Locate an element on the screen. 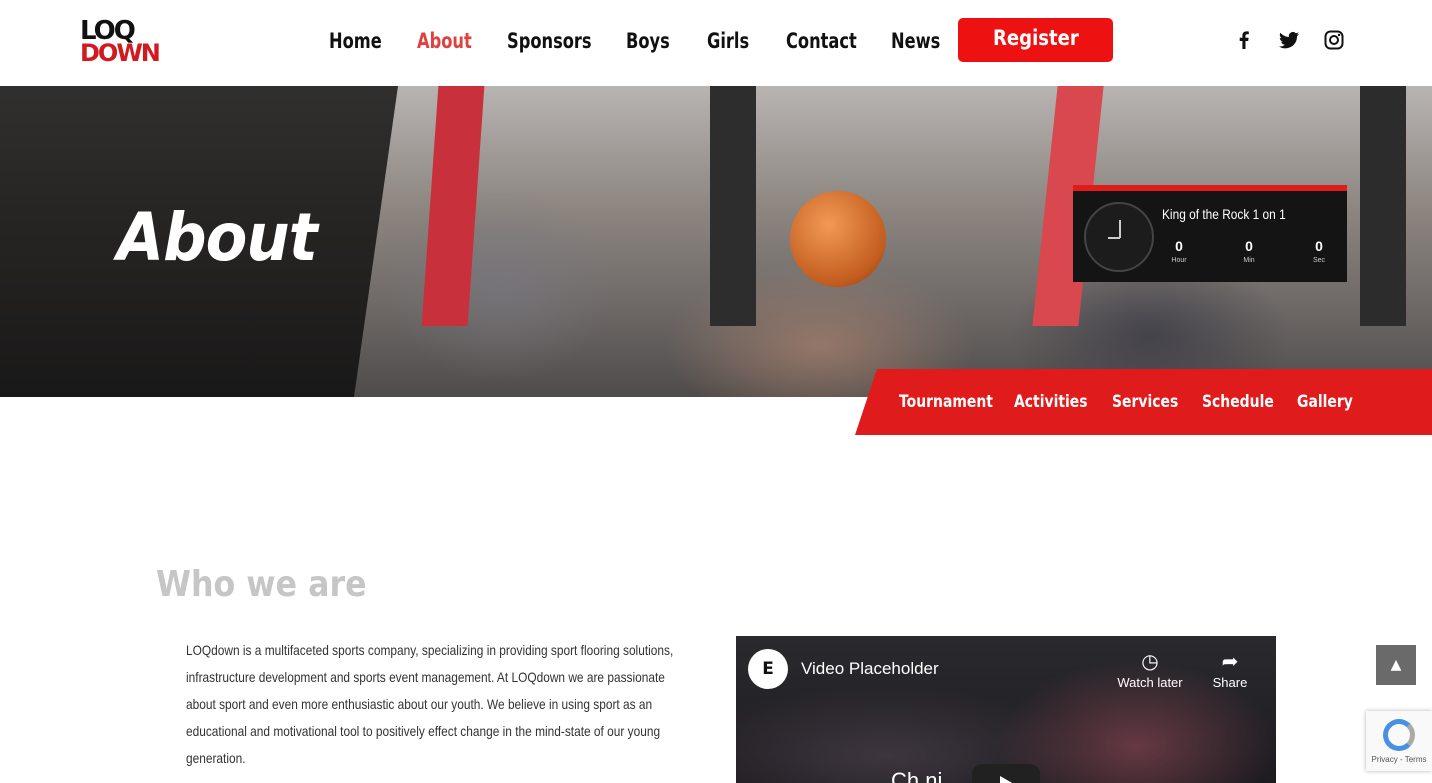 The image size is (1432, 783). recaptcha-badge: Privacy - Terms is located at coordinates (1399, 741).